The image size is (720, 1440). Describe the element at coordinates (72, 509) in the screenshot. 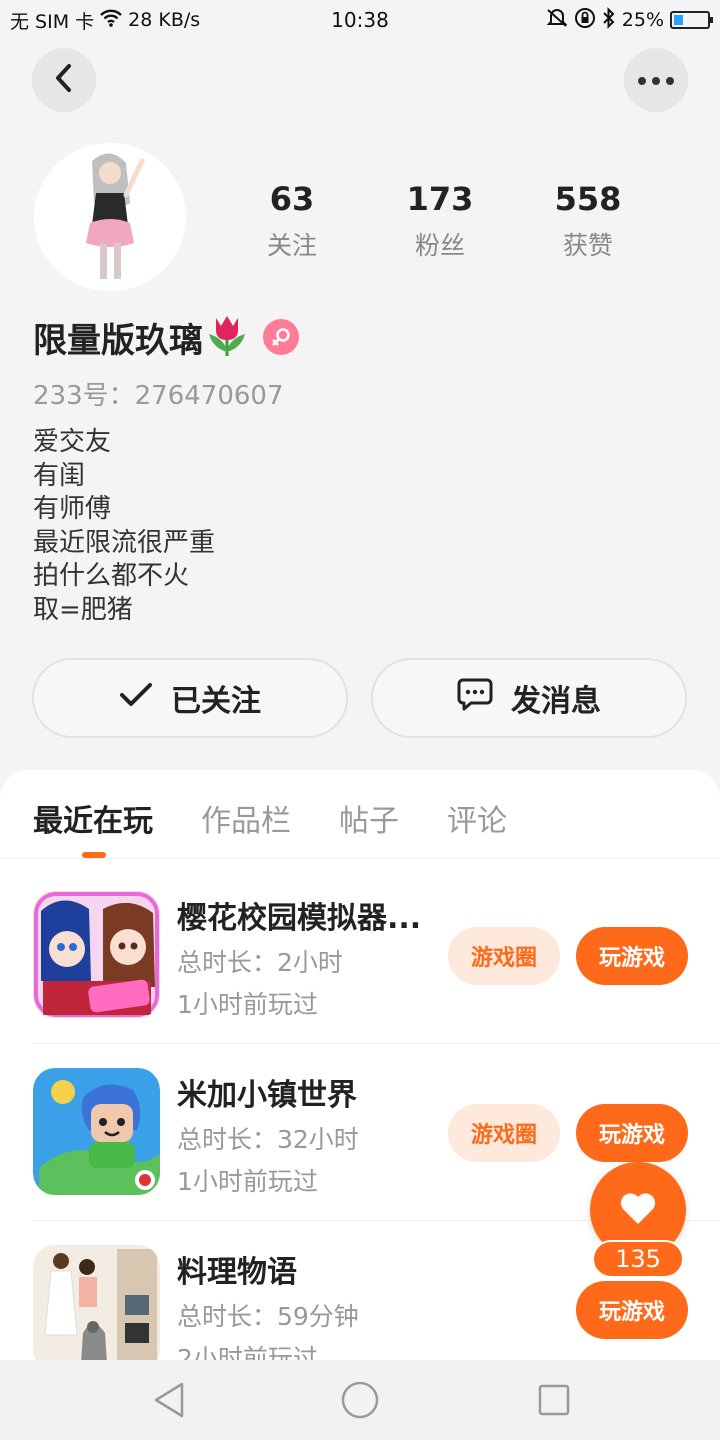

I see `bio-line: 有师傅` at that location.